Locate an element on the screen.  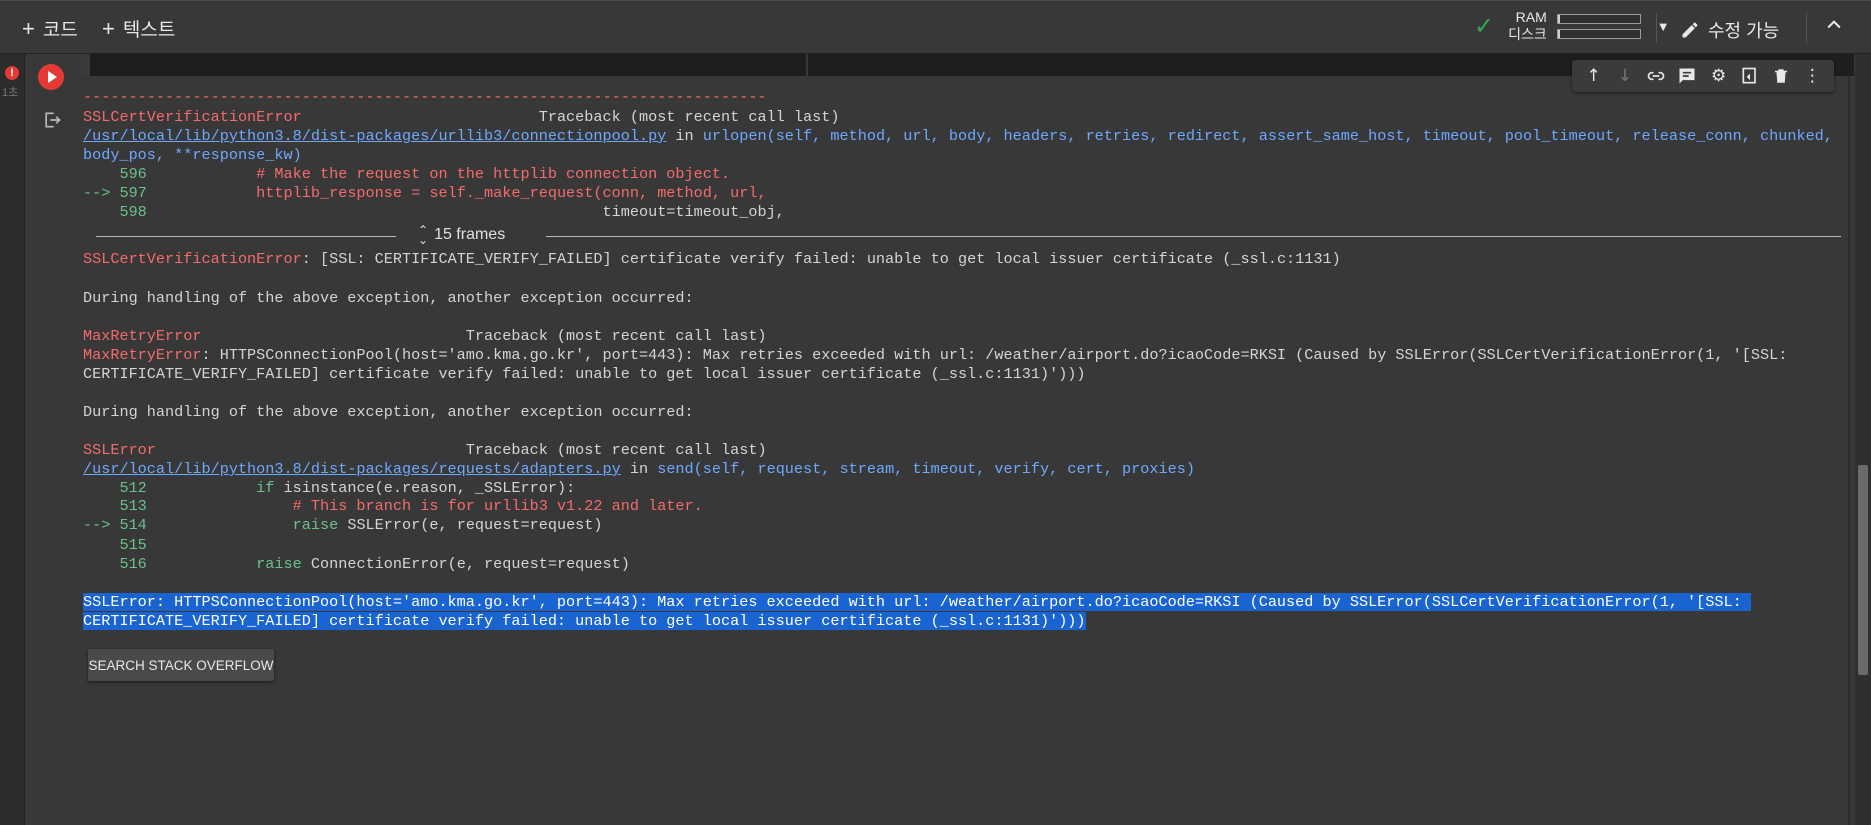
disk-usage-bar is located at coordinates (1598, 33).